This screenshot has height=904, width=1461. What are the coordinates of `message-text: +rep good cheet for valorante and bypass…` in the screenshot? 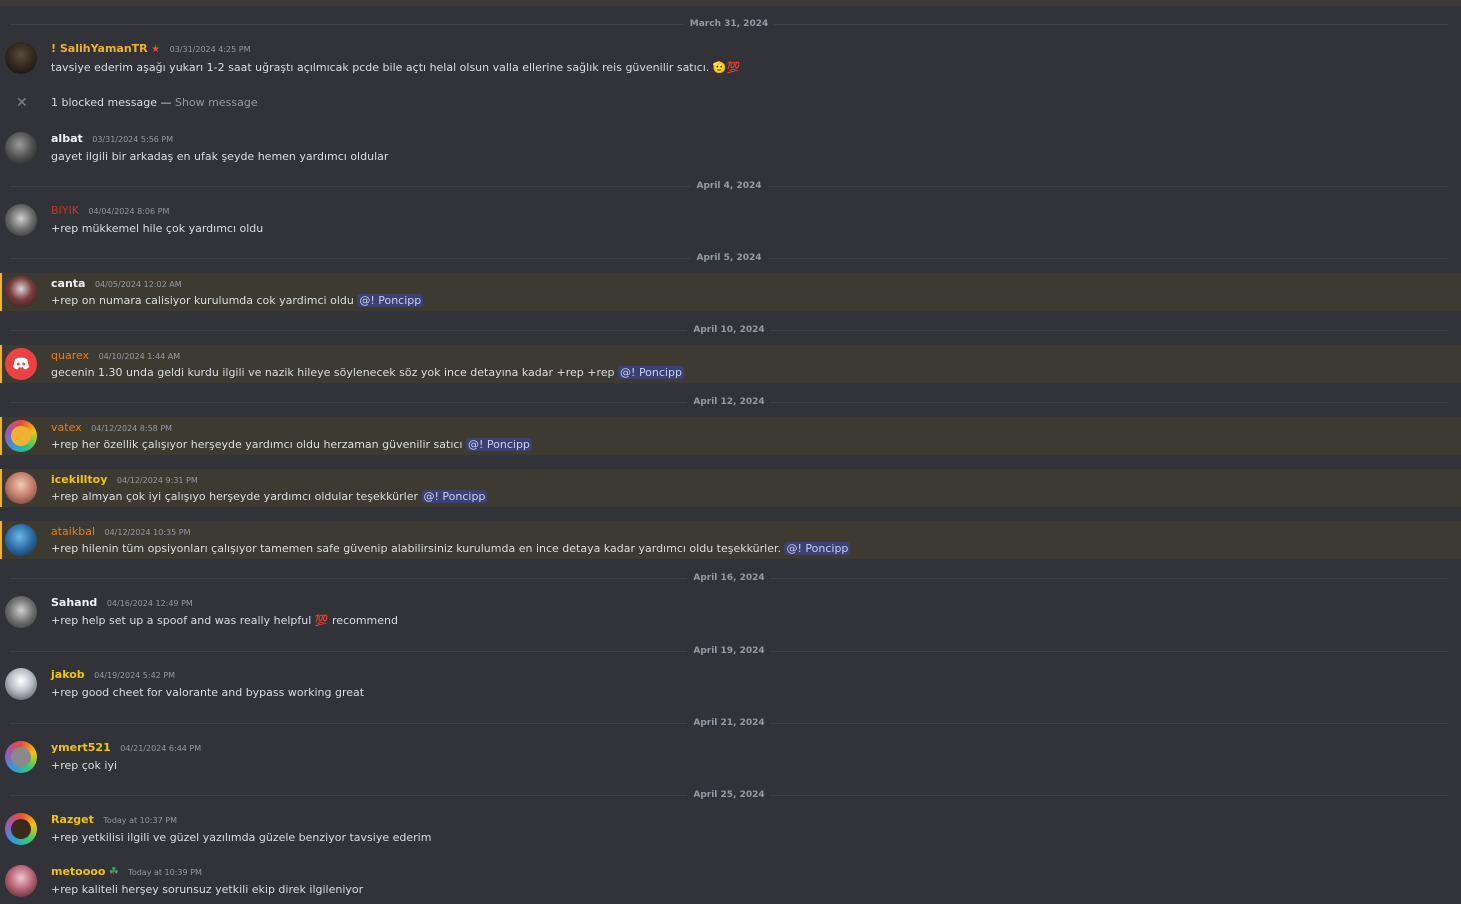 It's located at (208, 692).